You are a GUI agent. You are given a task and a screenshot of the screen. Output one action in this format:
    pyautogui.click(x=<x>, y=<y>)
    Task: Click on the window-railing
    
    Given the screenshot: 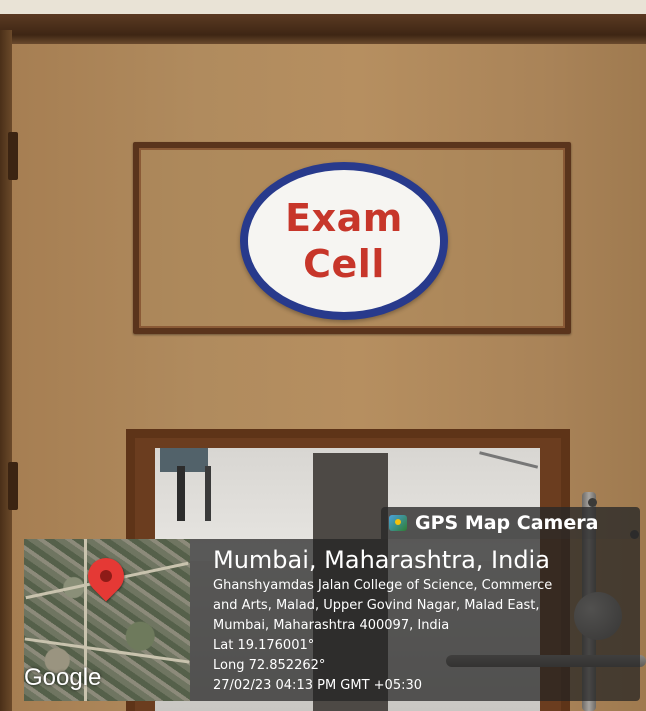 What is the action you would take?
    pyautogui.click(x=505, y=474)
    